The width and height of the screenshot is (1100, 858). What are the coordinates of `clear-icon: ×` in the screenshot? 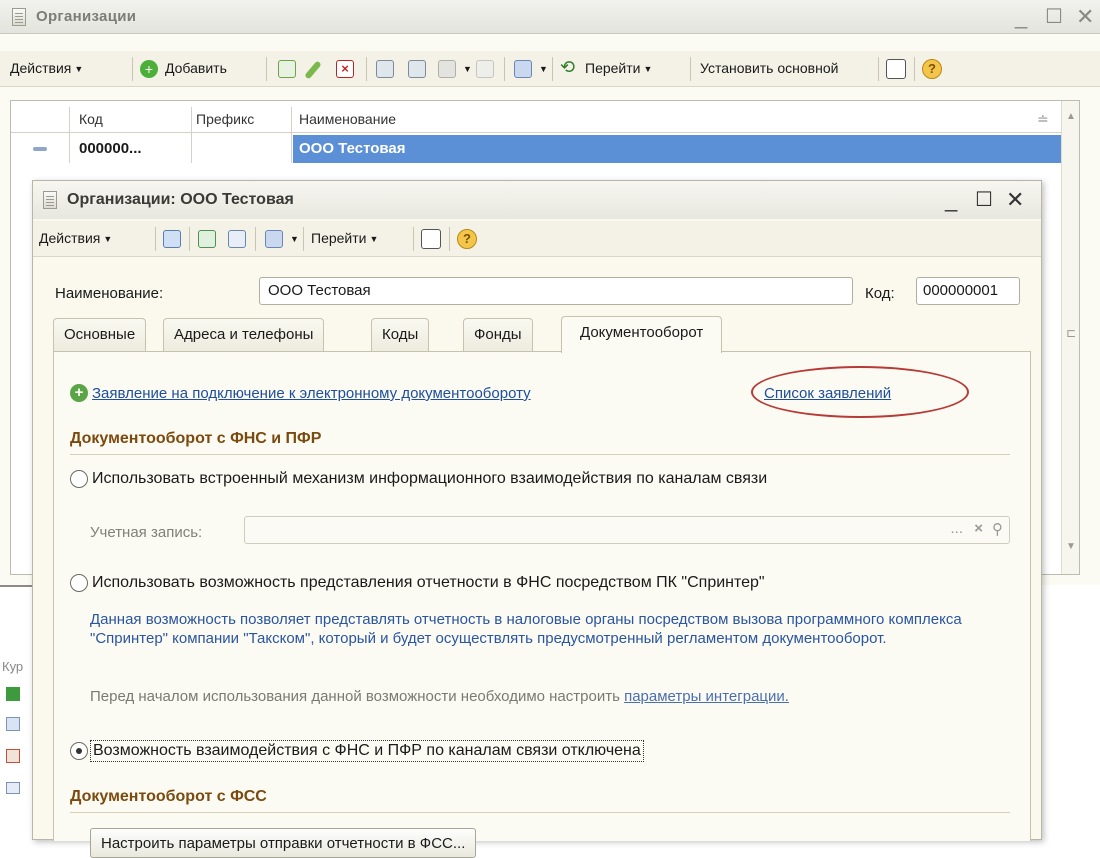 It's located at (978, 528).